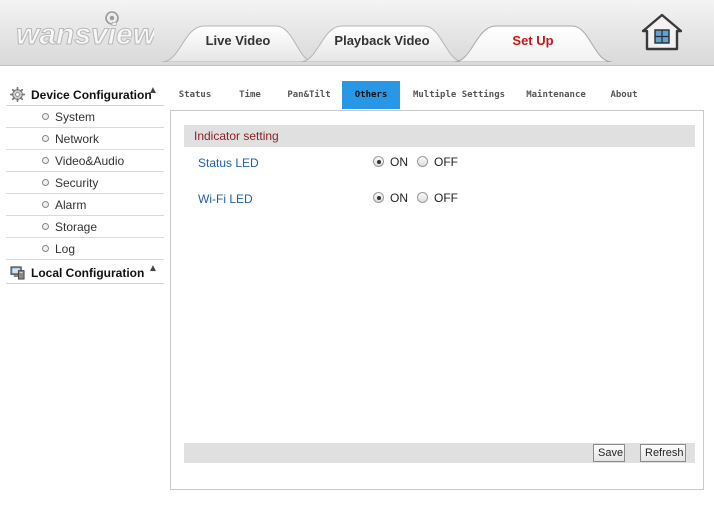  What do you see at coordinates (88, 273) in the screenshot?
I see `sidebar-section-label: Local Configuration` at bounding box center [88, 273].